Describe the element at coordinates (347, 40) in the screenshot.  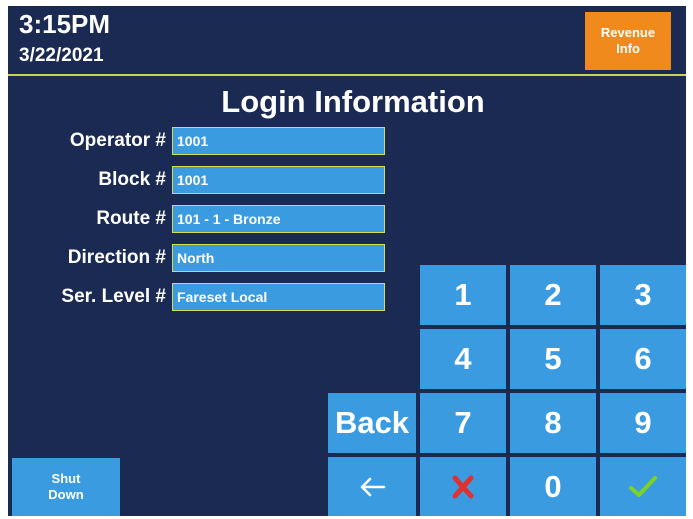
I see `header-bar: 3:15PM 3/22/2021 Revenue Info` at that location.